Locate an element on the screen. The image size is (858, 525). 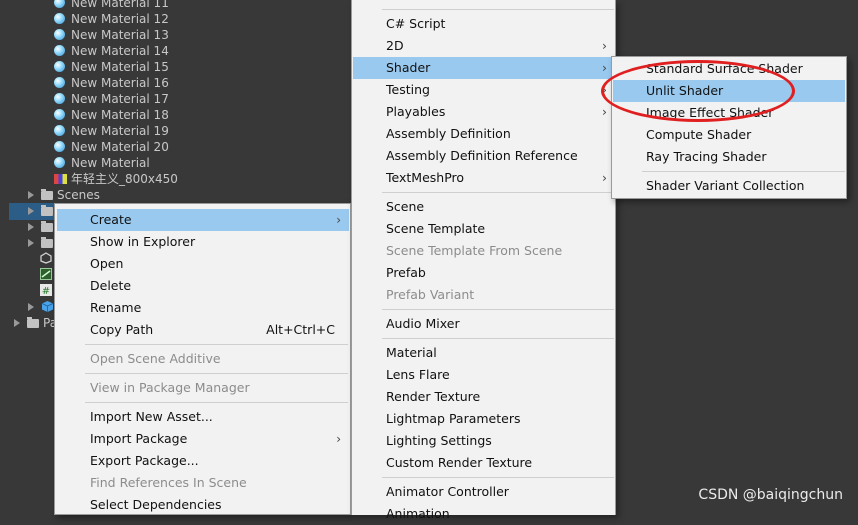
menu-item-label: Import Package is located at coordinates (139, 438).